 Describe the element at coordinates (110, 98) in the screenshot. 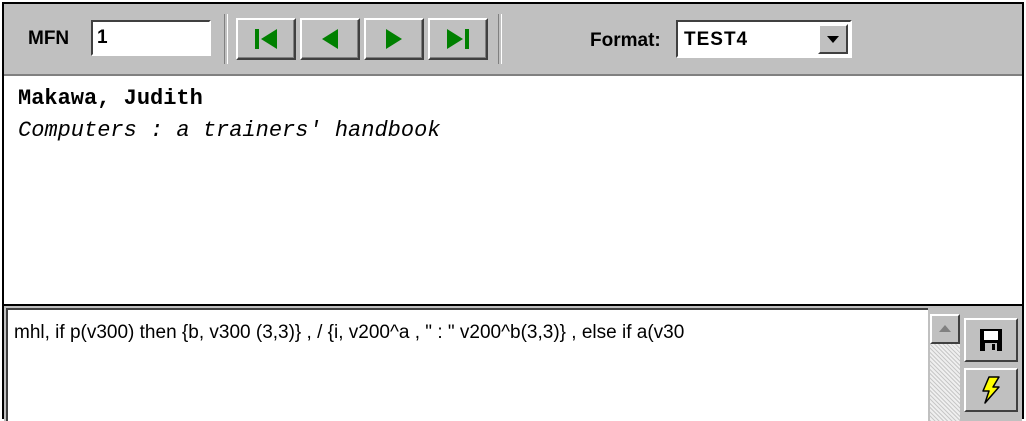

I see `record-author: Makawa, Judith` at that location.